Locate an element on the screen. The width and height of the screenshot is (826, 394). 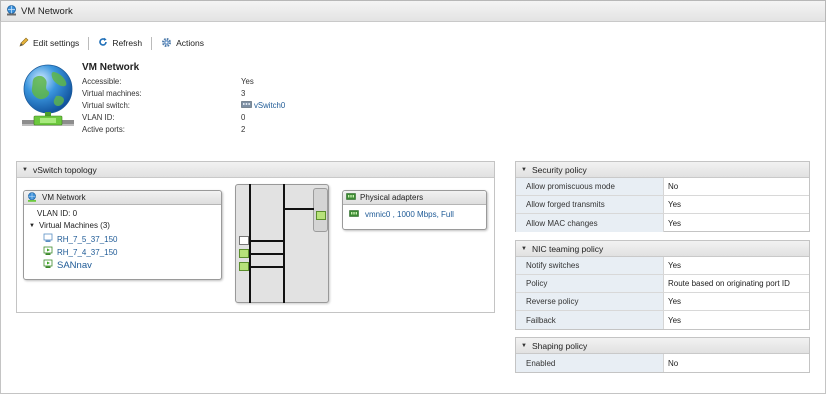
accessible-label: Accessible: is located at coordinates (102, 81).